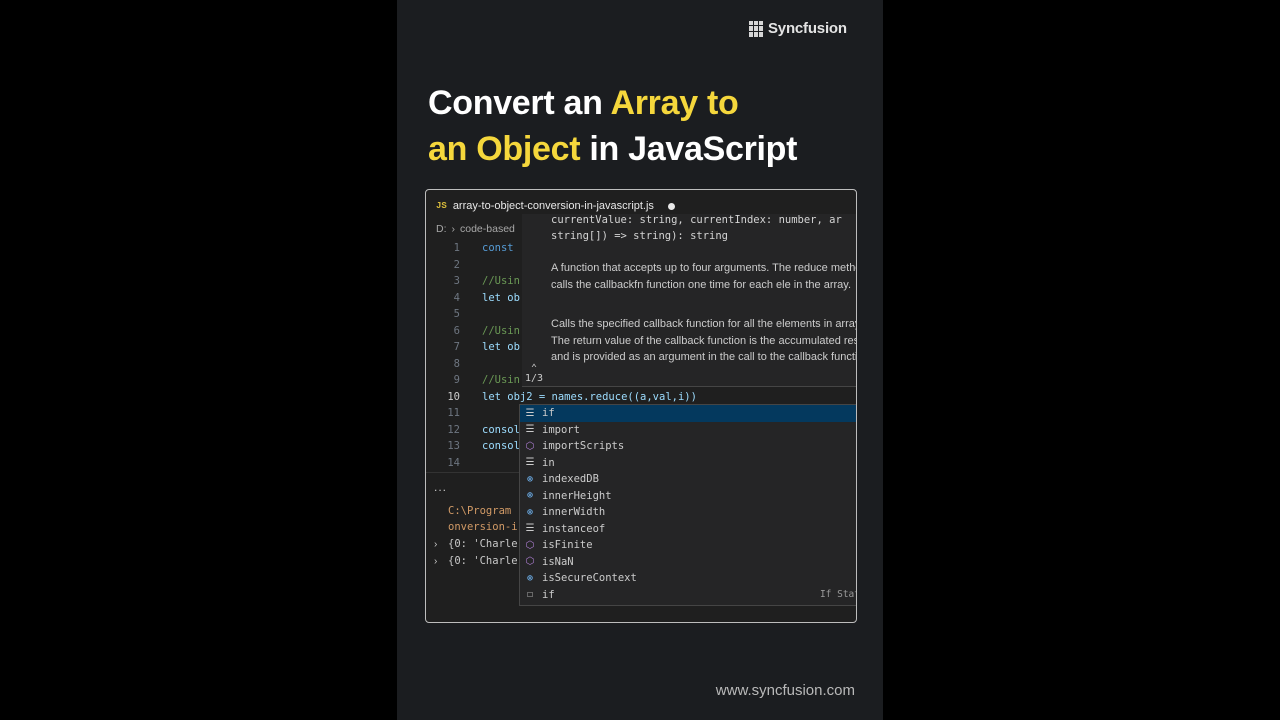 The height and width of the screenshot is (720, 1280). What do you see at coordinates (688, 496) in the screenshot?
I see `suggestion-item: ⊚ innerHeight` at bounding box center [688, 496].